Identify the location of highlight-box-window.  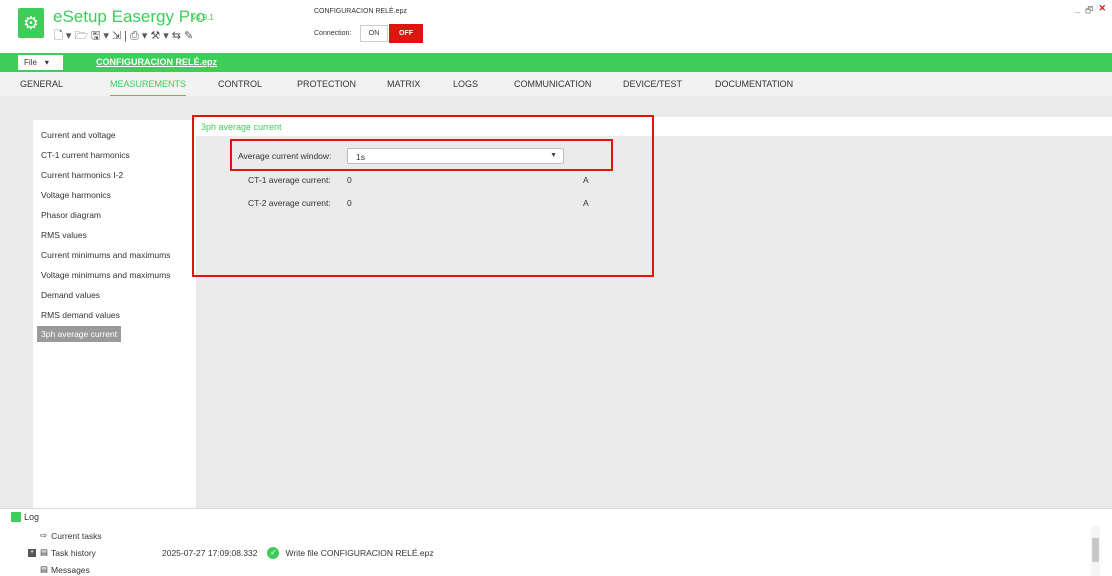
(421, 155).